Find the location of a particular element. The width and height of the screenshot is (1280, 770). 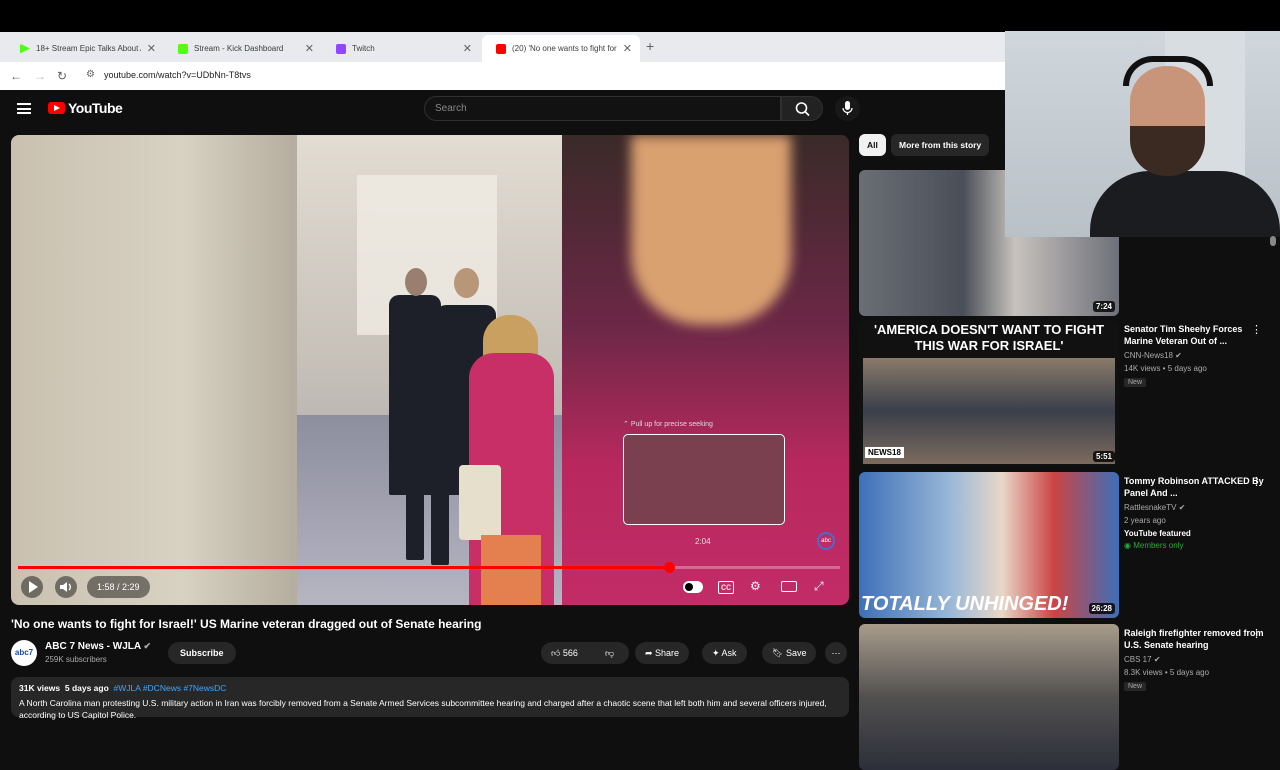

youtube-favicon-icon is located at coordinates (501, 48).